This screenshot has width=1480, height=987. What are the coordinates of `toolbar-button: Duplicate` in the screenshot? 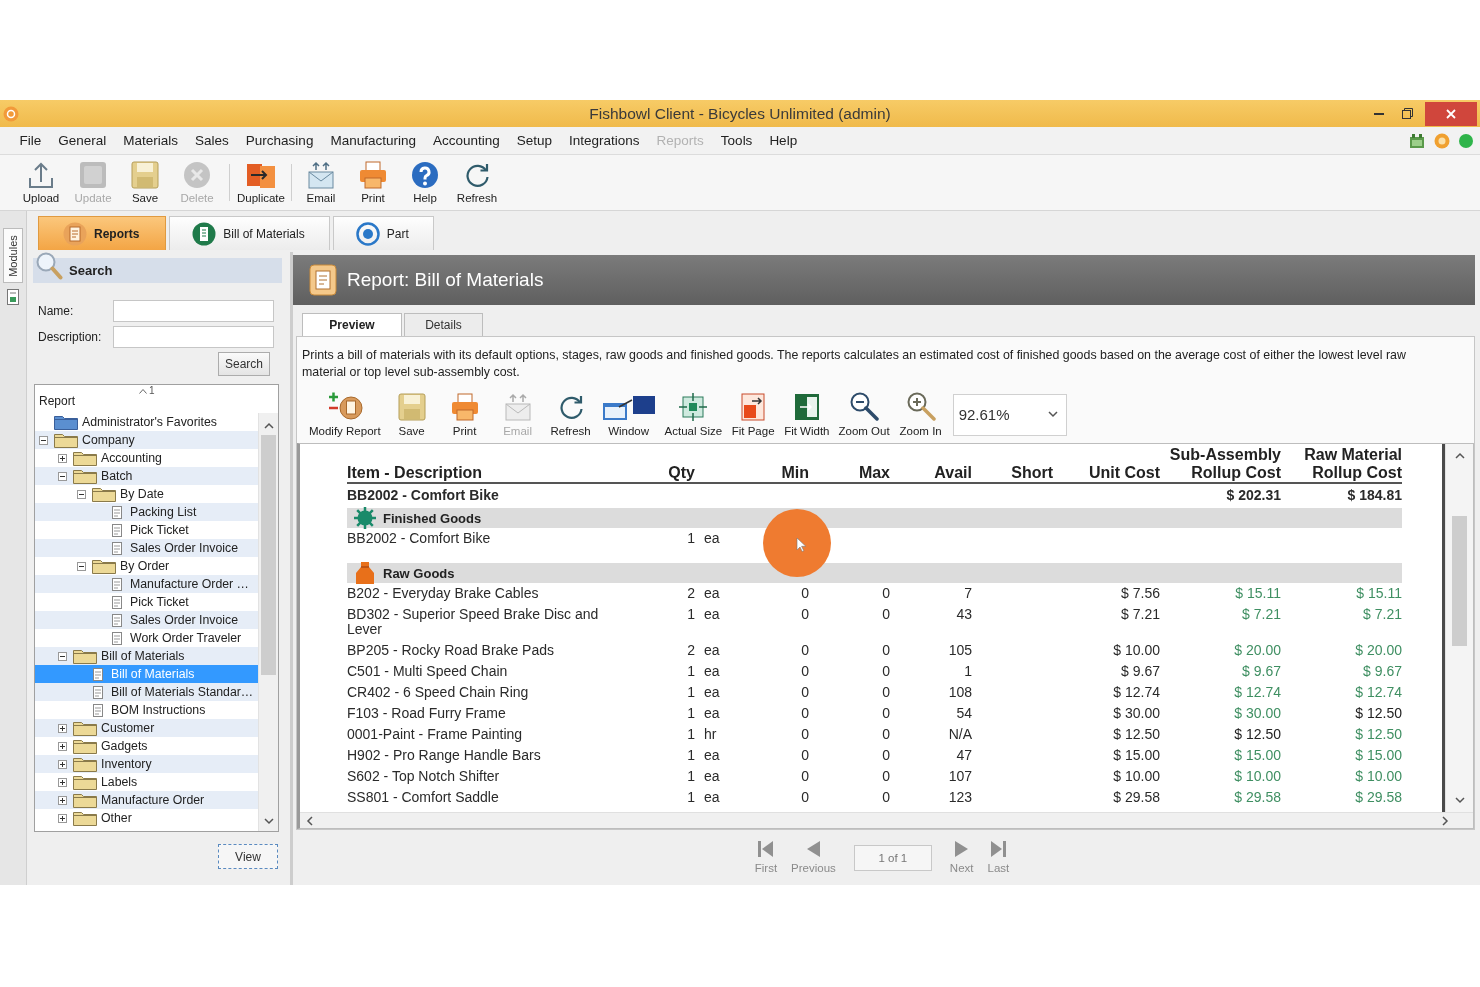 It's located at (261, 182).